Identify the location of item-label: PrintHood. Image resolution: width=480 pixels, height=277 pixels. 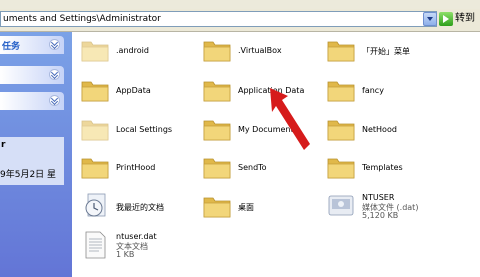
(136, 167).